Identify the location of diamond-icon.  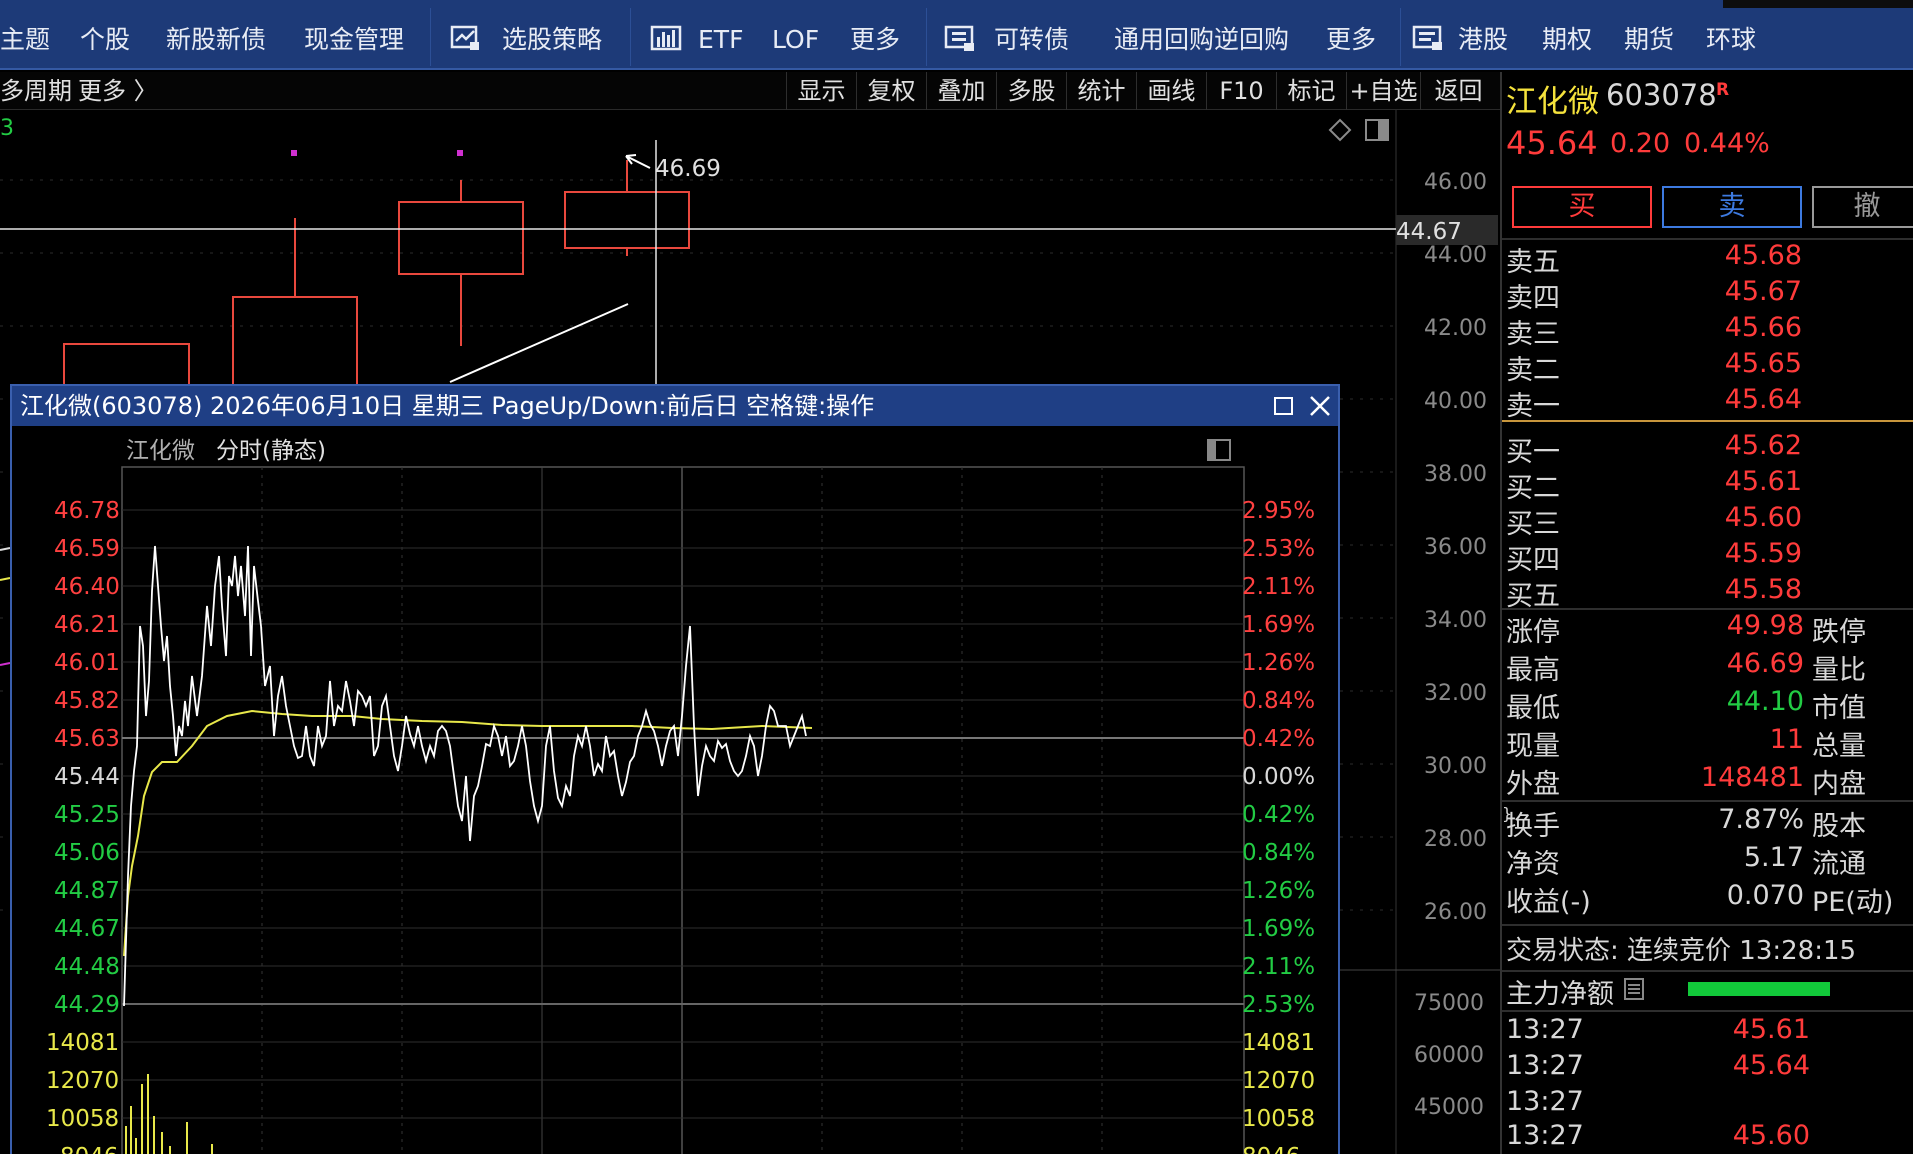
(1340, 130).